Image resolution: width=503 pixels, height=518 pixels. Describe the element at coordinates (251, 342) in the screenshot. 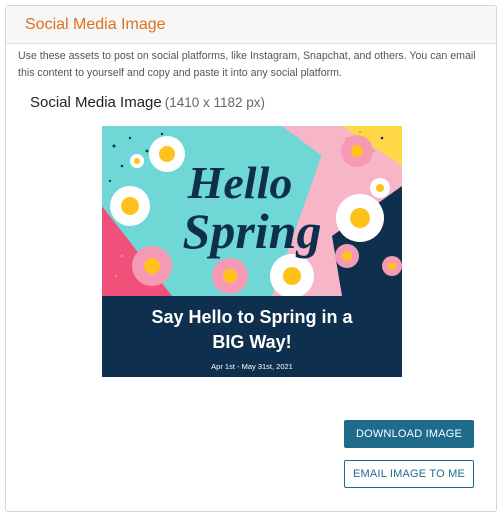

I see `banner-line-2: BIG Way!` at that location.